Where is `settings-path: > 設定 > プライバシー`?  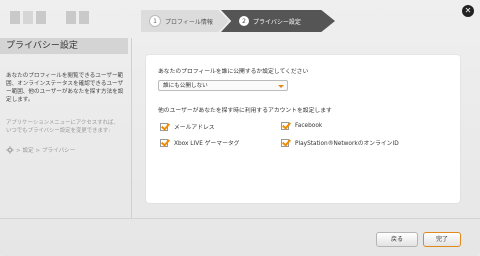
settings-path: > 設定 > プライバシー is located at coordinates (40, 150).